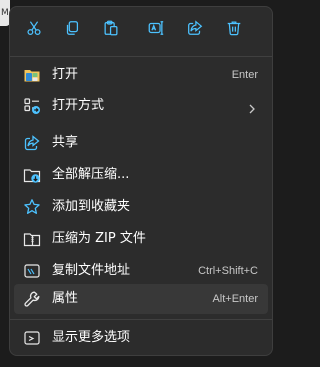  Describe the element at coordinates (32, 299) in the screenshot. I see `wrench-icon` at that location.